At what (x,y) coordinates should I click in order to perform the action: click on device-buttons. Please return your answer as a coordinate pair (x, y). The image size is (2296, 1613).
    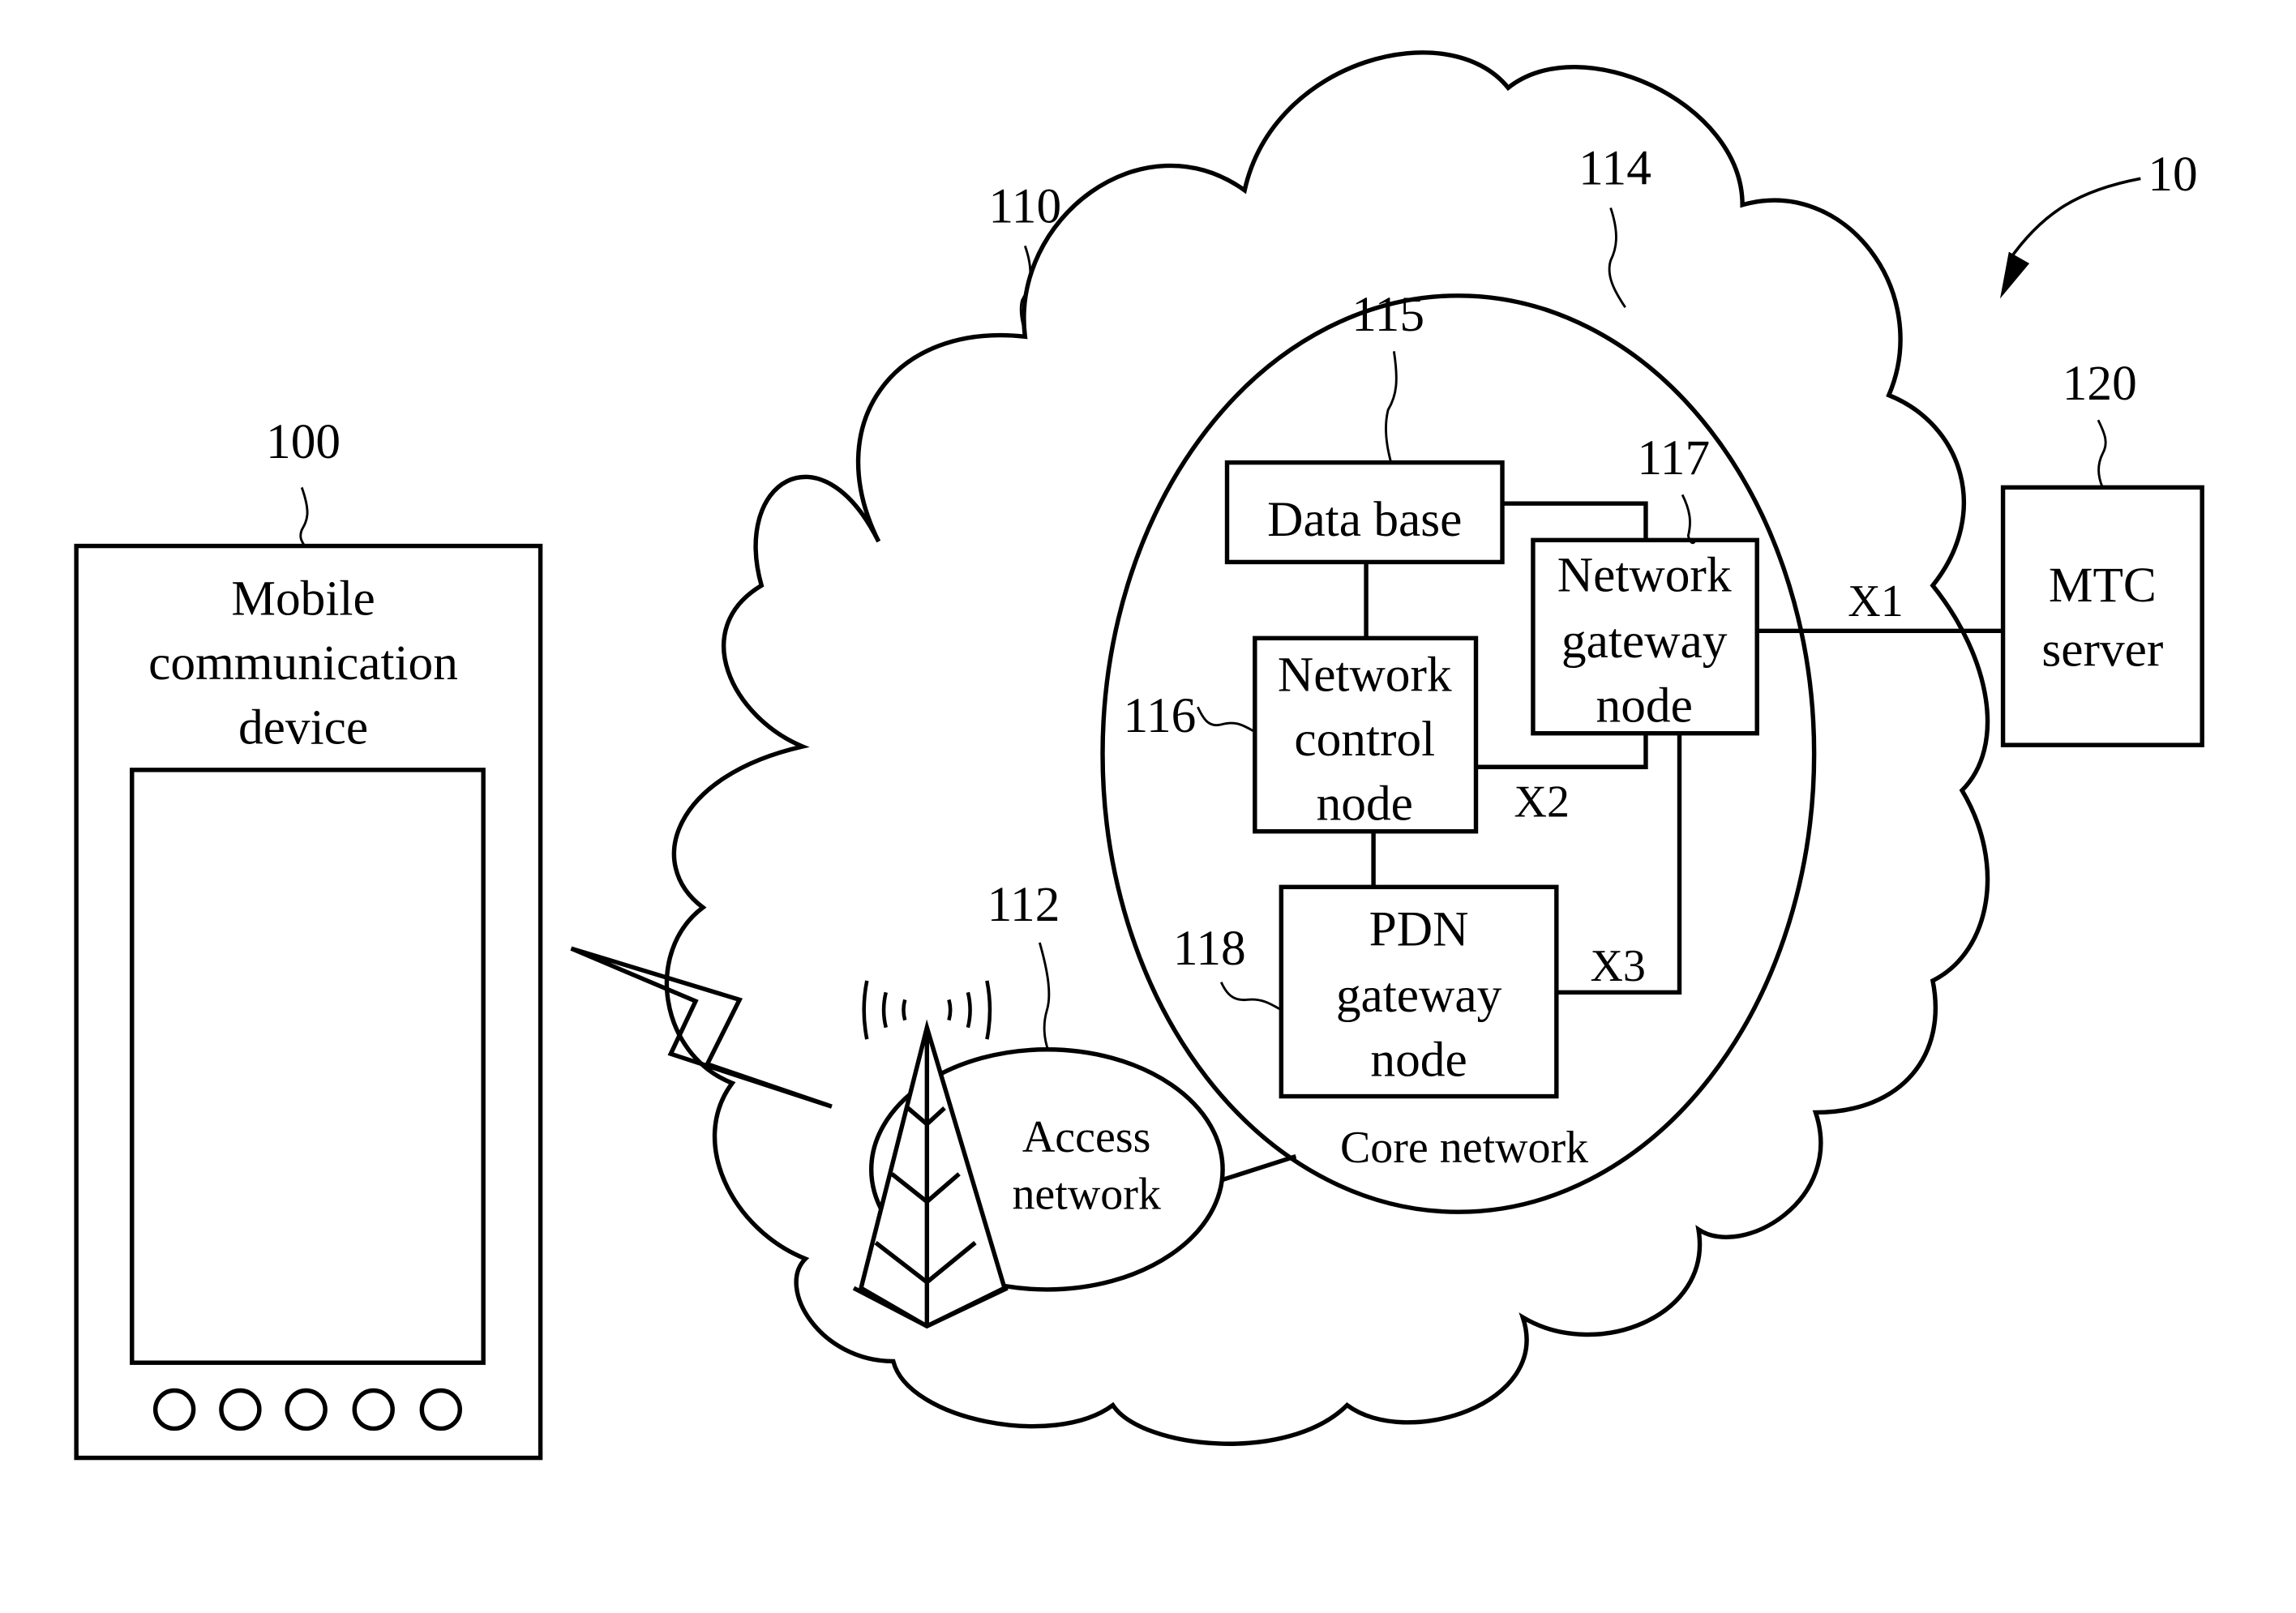
    Looking at the image, I should click on (307, 1409).